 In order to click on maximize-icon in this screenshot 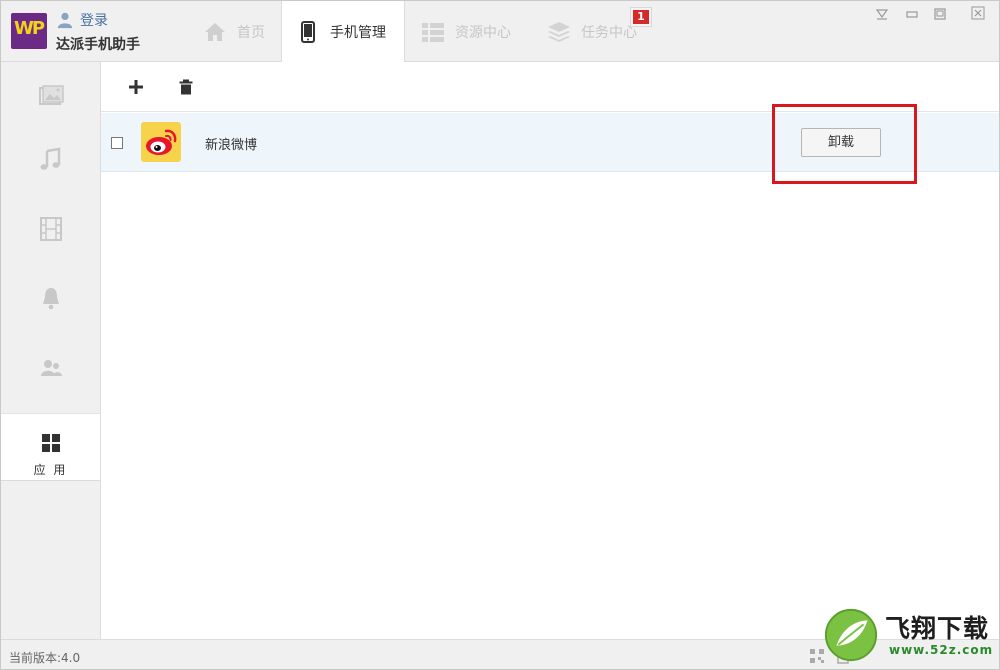, I will do `click(940, 14)`.